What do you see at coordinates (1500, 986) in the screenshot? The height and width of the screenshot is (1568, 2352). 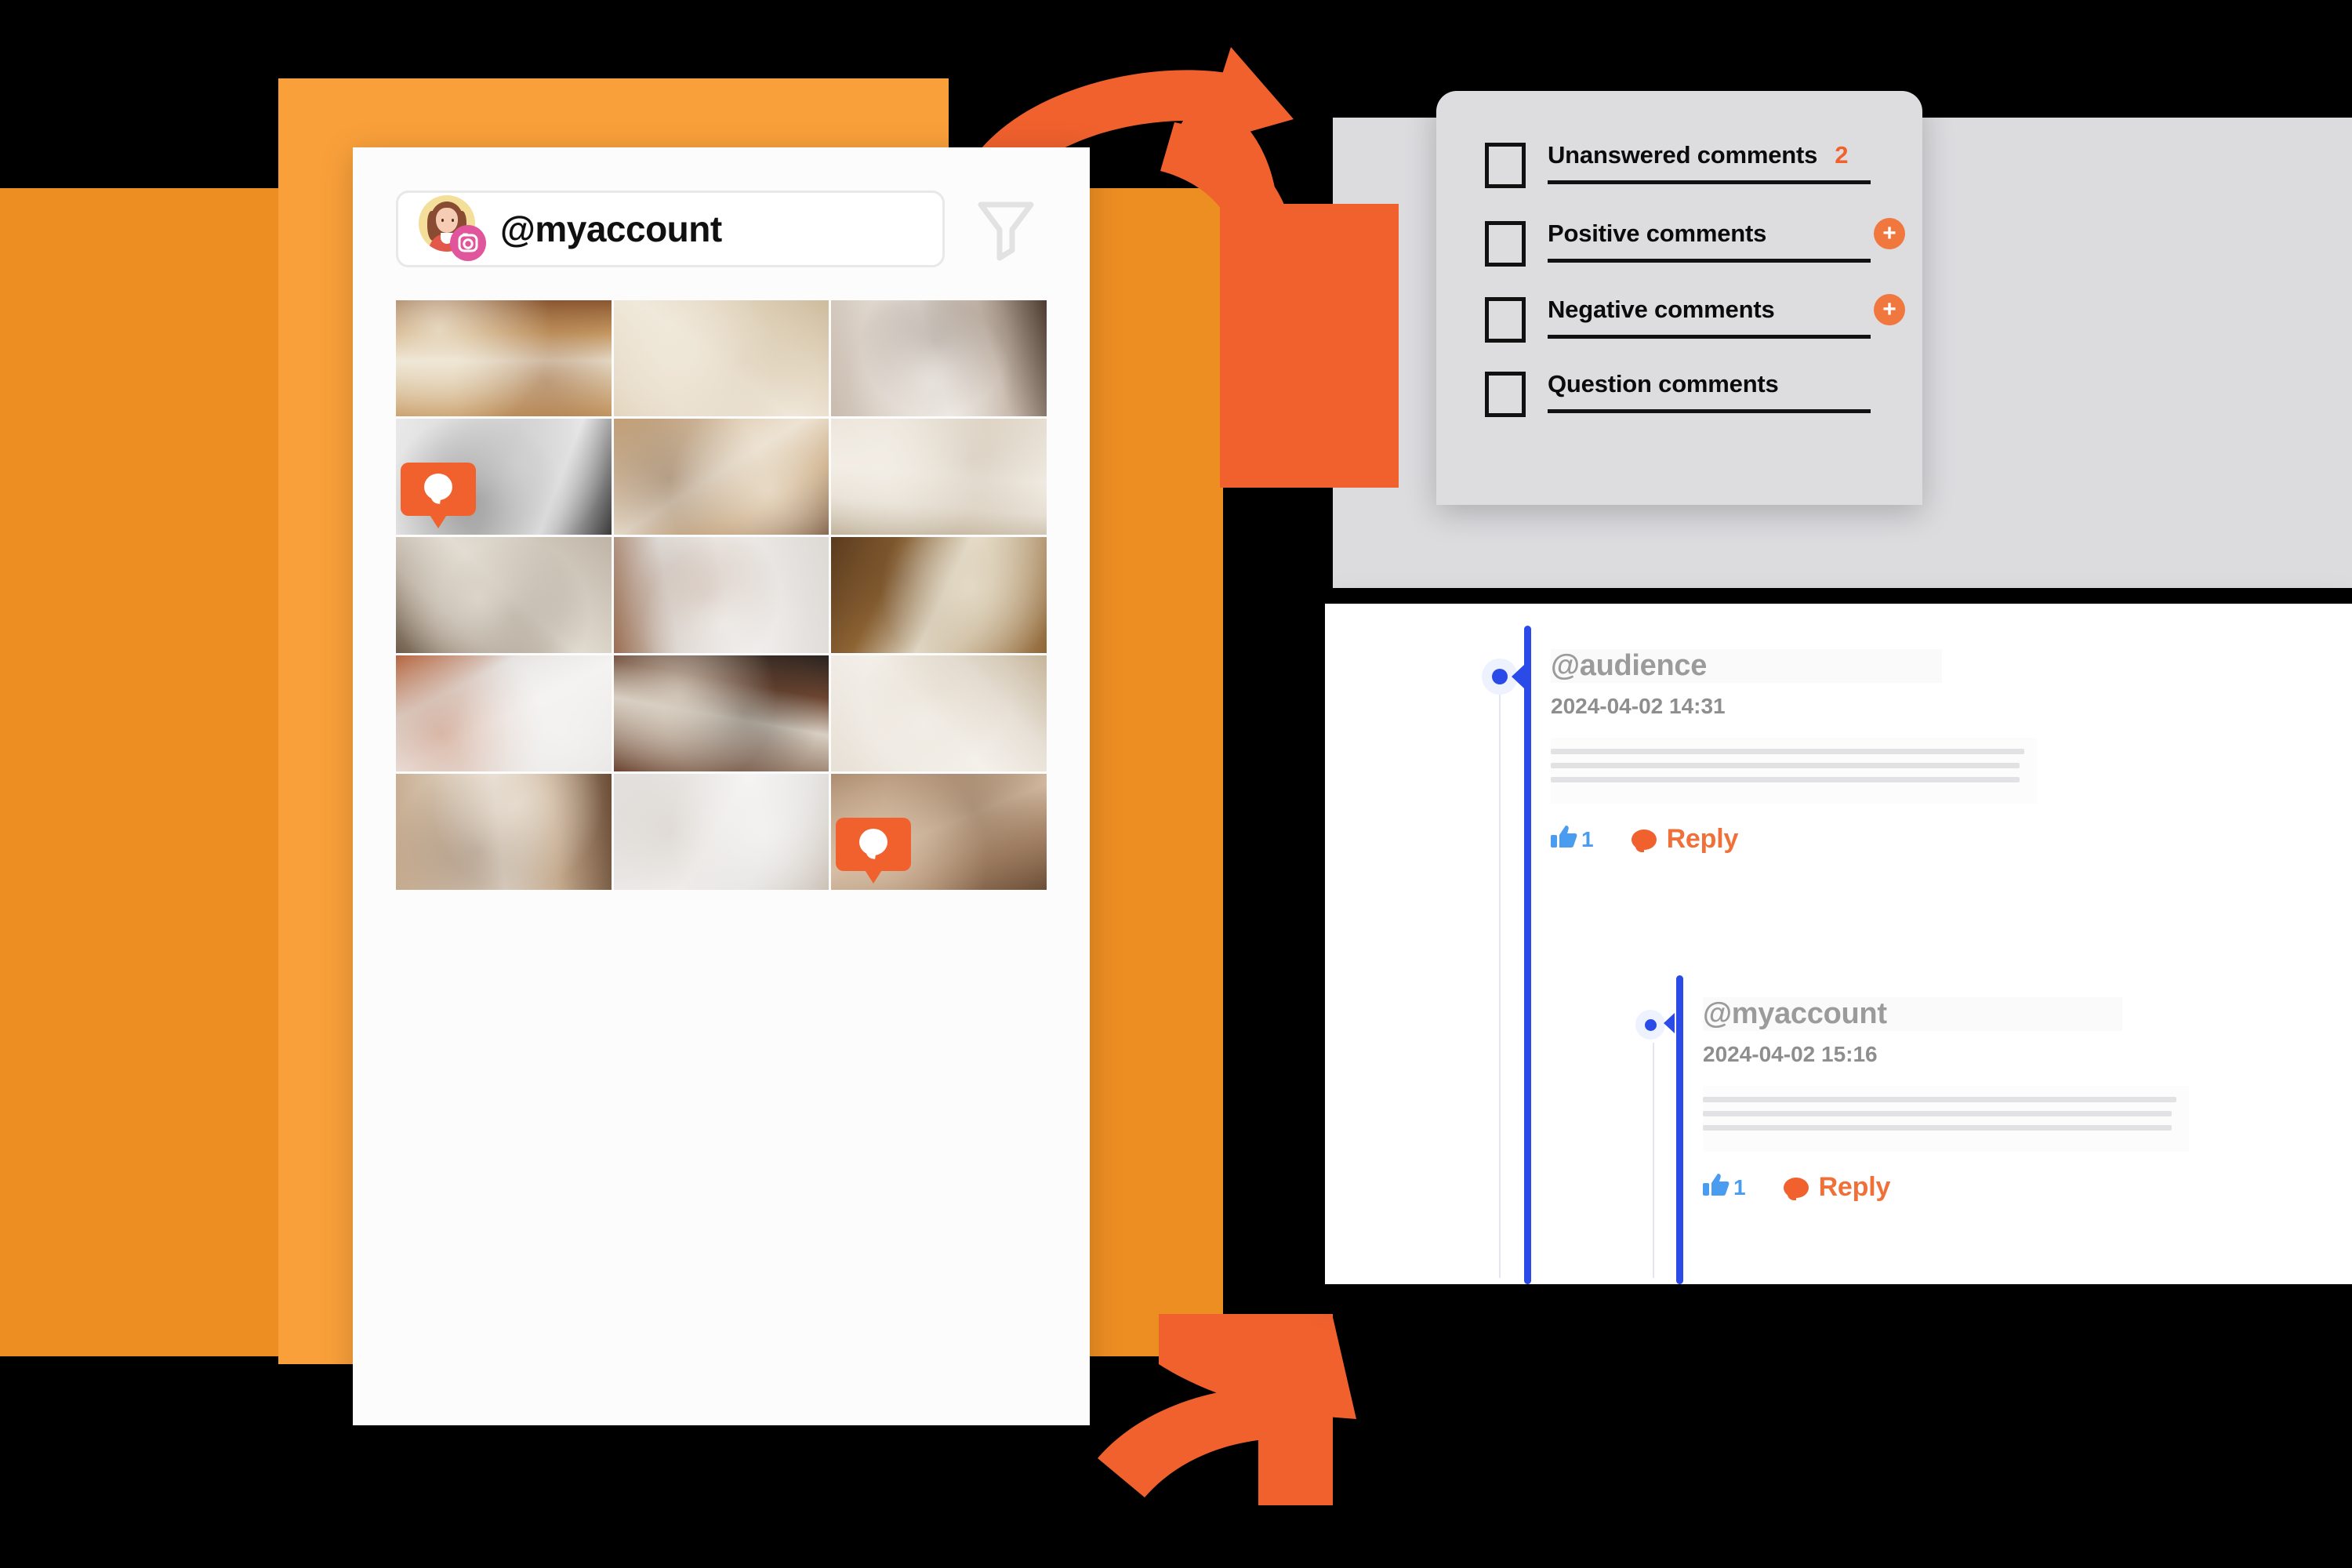 I see `thread-connector-line` at bounding box center [1500, 986].